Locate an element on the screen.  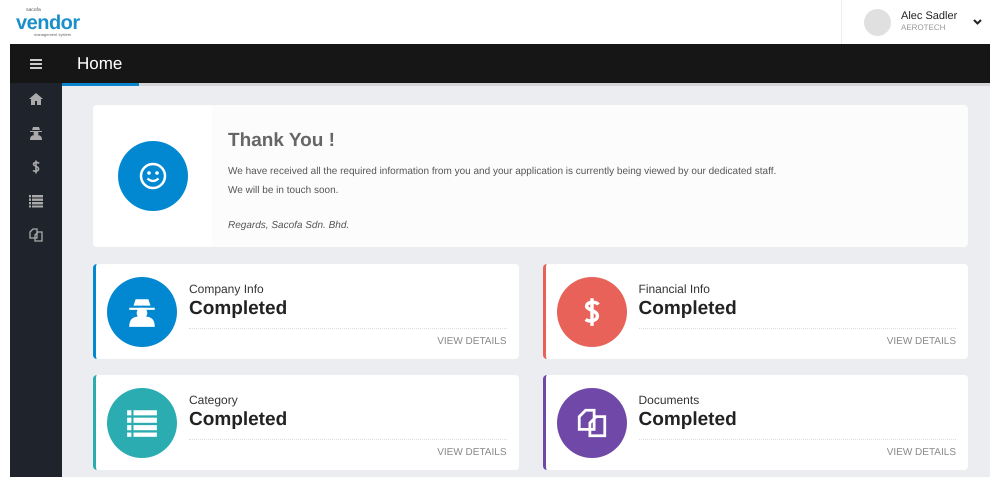
user-company: AEROTECH is located at coordinates (923, 28).